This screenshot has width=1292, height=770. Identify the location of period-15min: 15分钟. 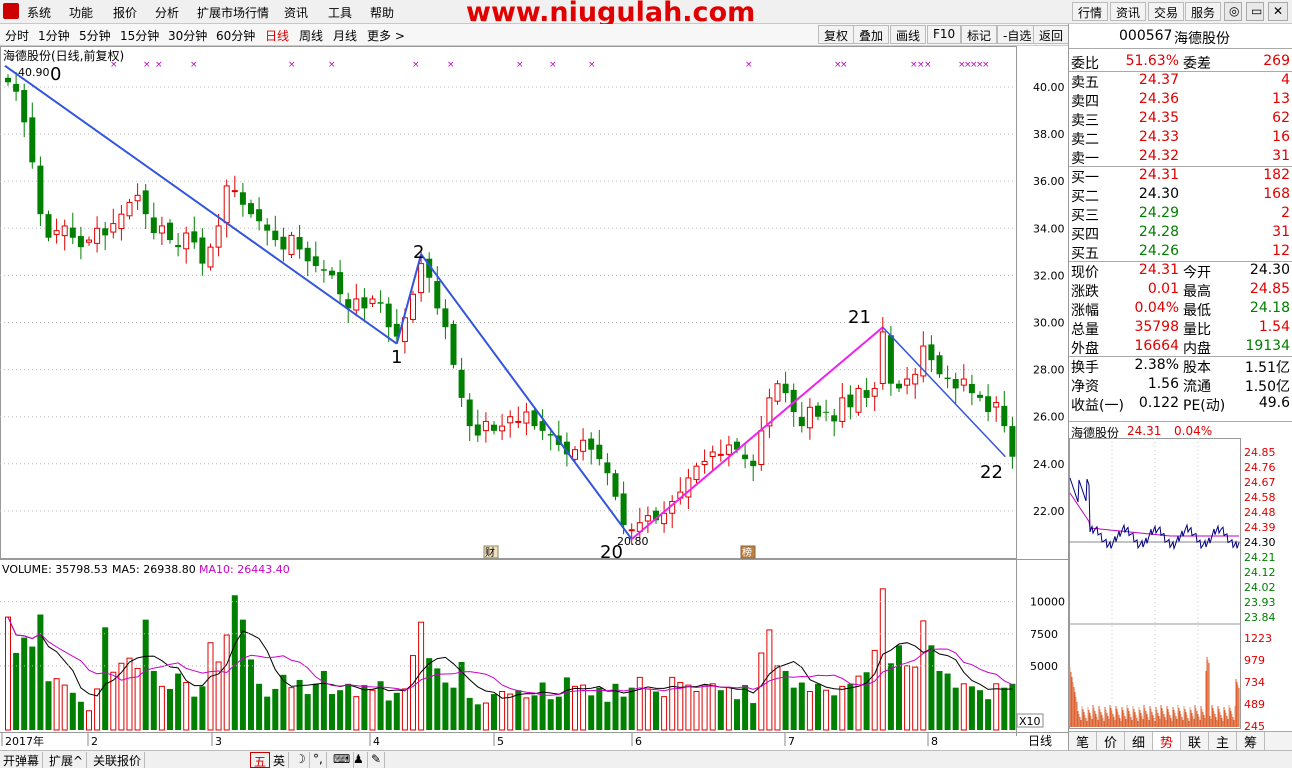
(139, 35).